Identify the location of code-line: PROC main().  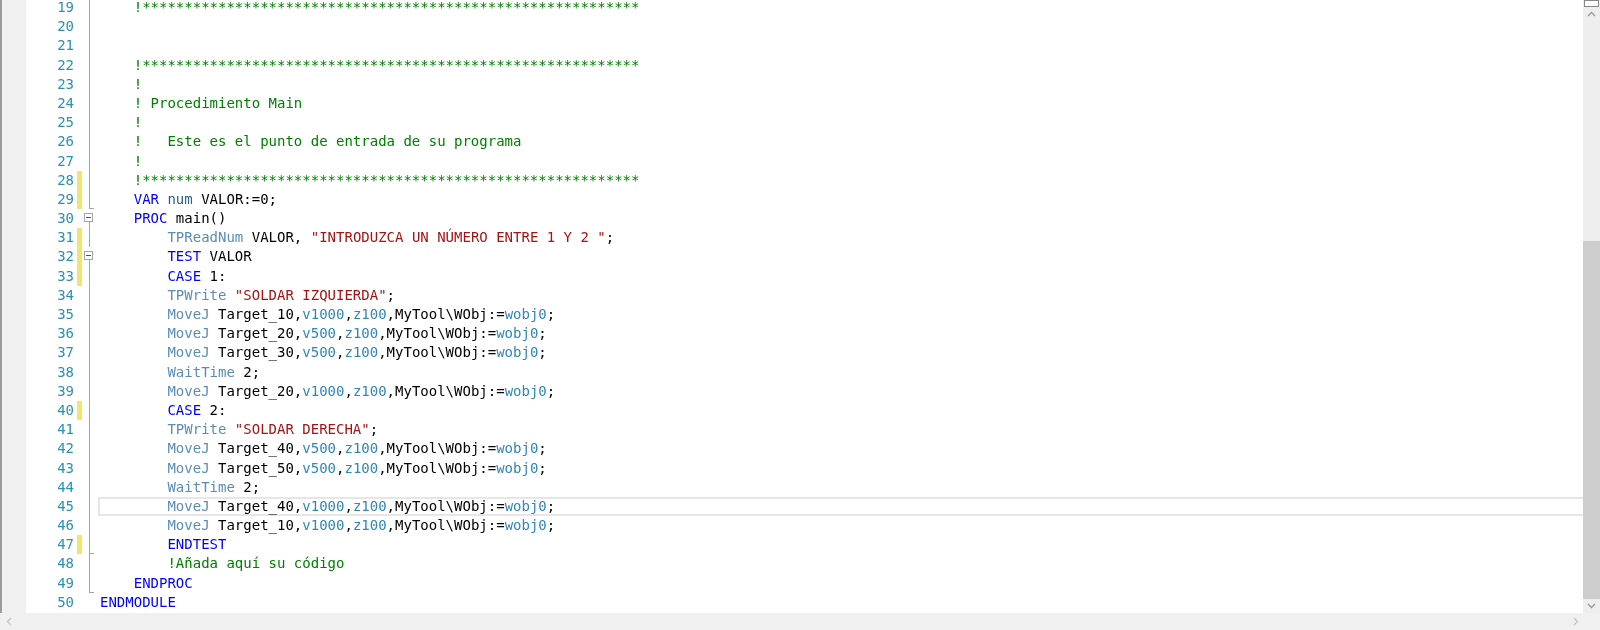
(180, 219).